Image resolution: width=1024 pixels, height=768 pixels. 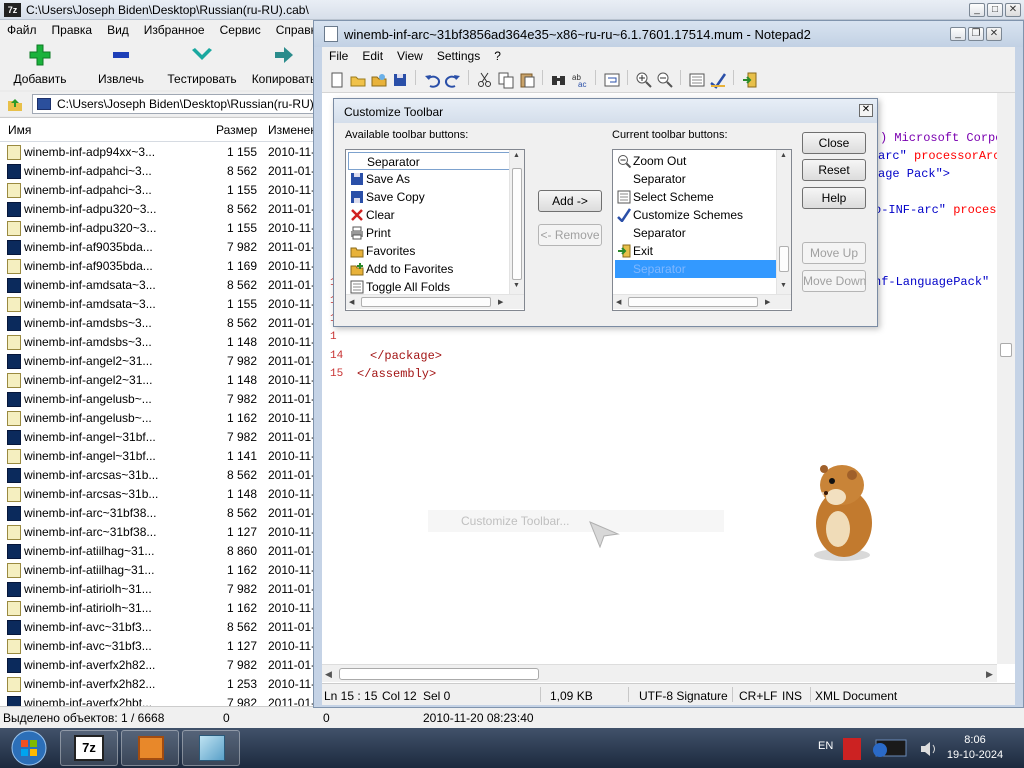 I want to click on status-scheme: XML Document, so click(x=856, y=696).